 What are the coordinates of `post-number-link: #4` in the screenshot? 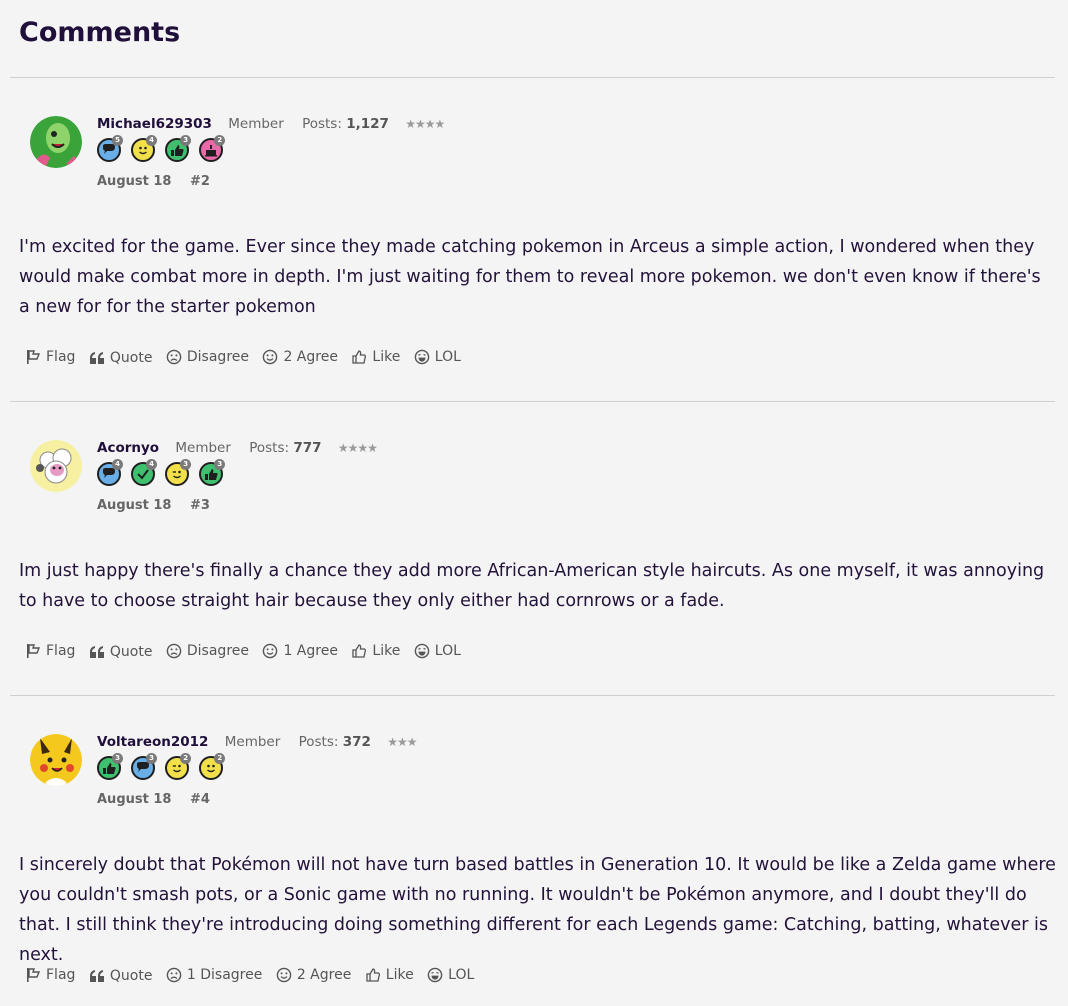 It's located at (200, 799).